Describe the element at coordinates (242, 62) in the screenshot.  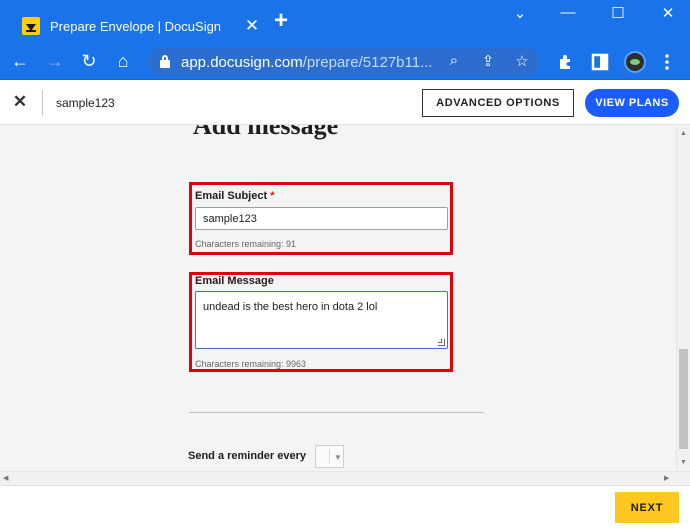
I see `url-host: app.docusign.com` at that location.